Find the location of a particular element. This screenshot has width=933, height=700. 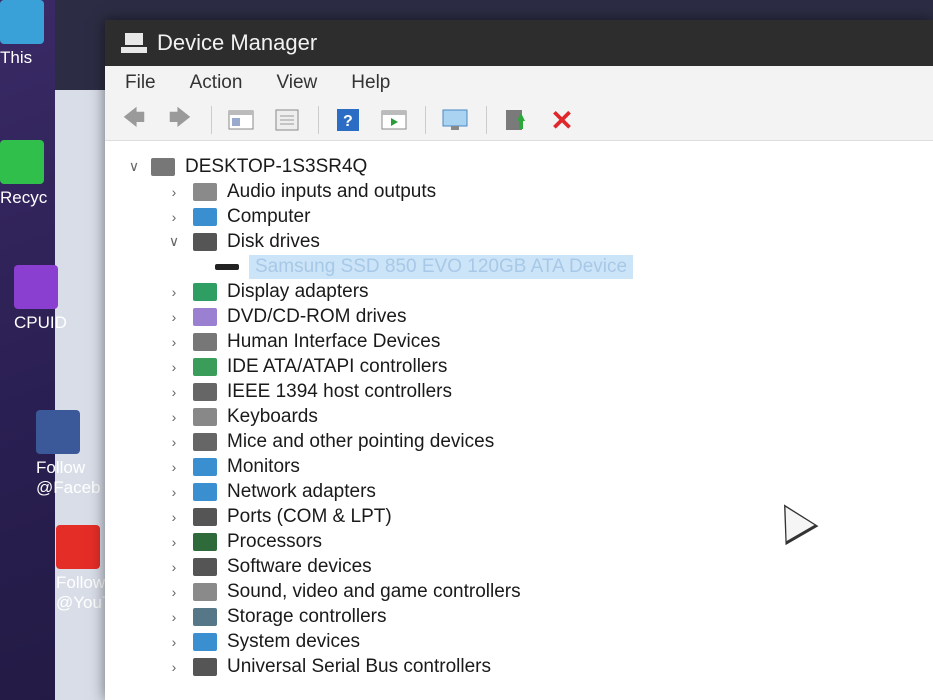

tree-category-label: Mice and other pointing devices is located at coordinates (361, 441).